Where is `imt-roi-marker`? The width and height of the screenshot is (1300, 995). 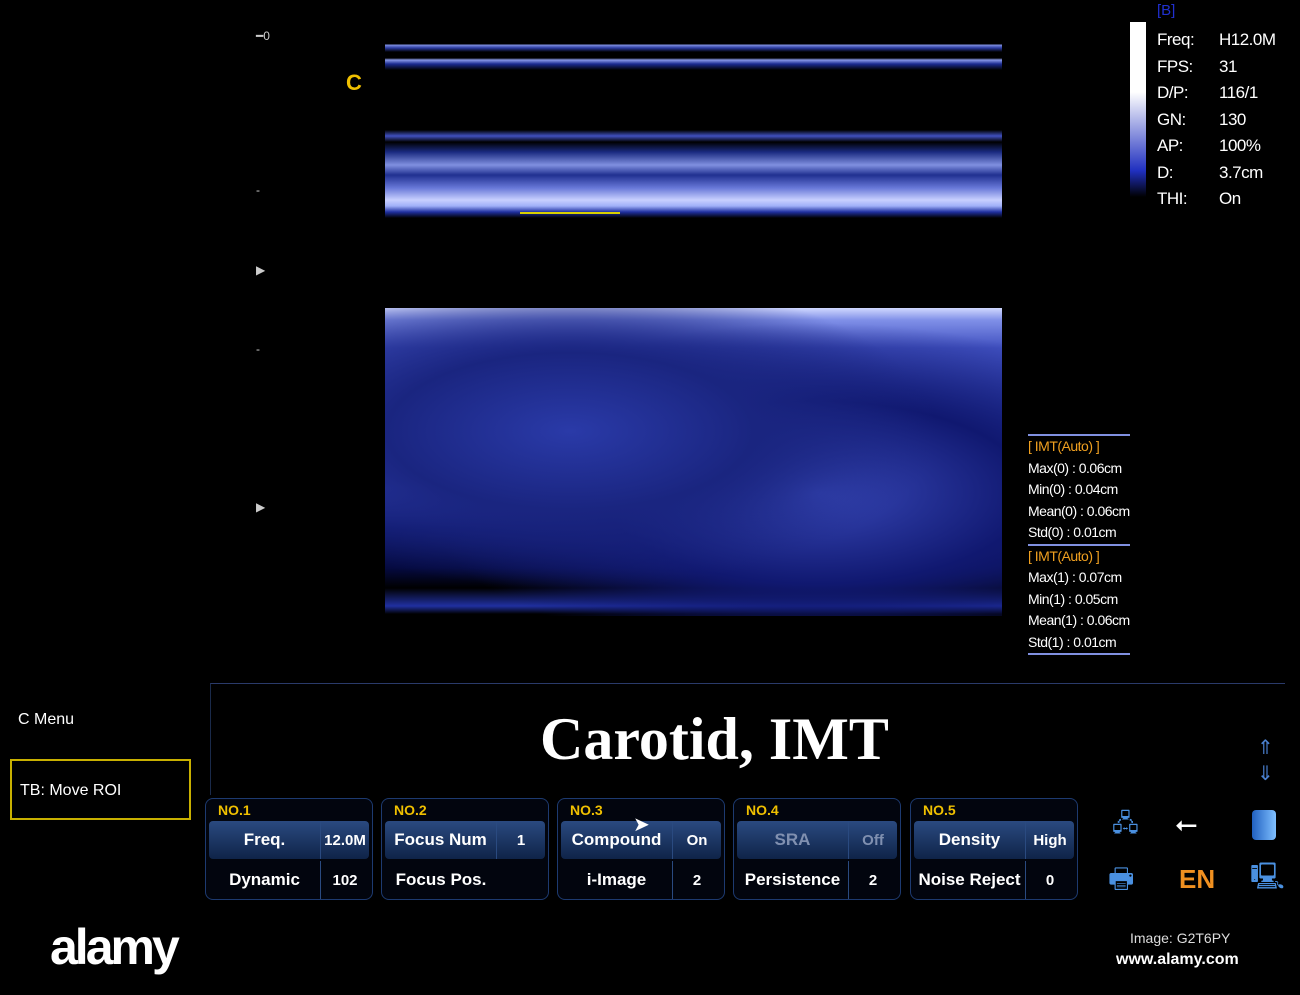
imt-roi-marker is located at coordinates (570, 213).